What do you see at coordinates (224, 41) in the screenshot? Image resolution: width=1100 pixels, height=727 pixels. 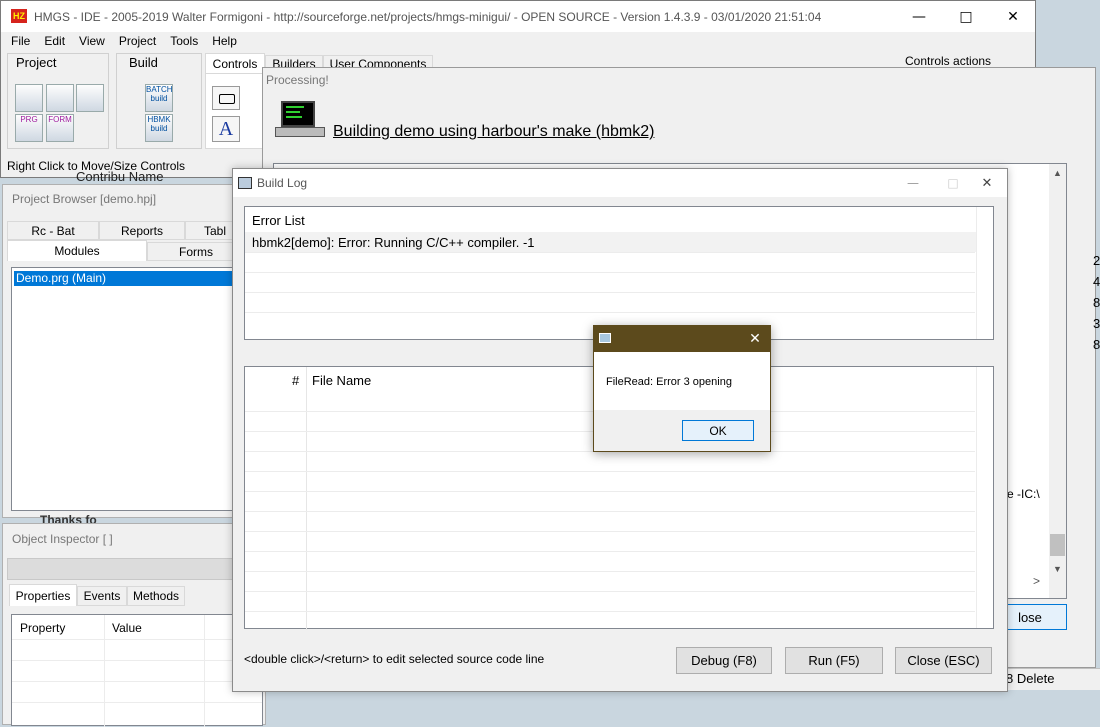 I see `menu-help: Help` at bounding box center [224, 41].